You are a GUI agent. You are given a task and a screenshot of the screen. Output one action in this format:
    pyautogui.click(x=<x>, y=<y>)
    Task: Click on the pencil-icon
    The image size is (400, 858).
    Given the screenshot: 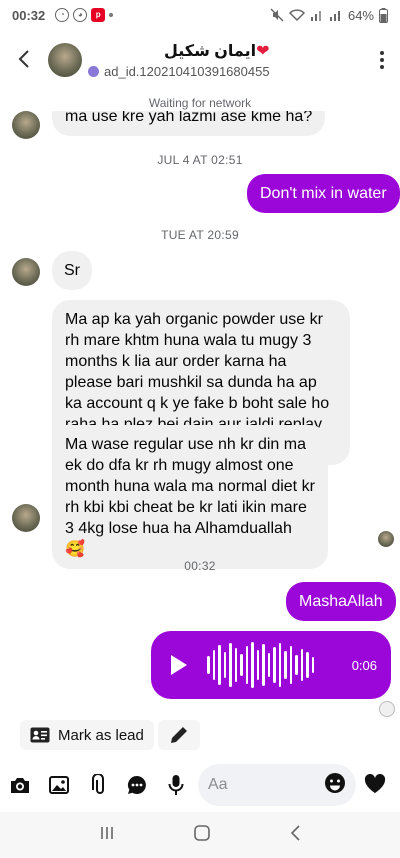 What is the action you would take?
    pyautogui.click(x=179, y=735)
    